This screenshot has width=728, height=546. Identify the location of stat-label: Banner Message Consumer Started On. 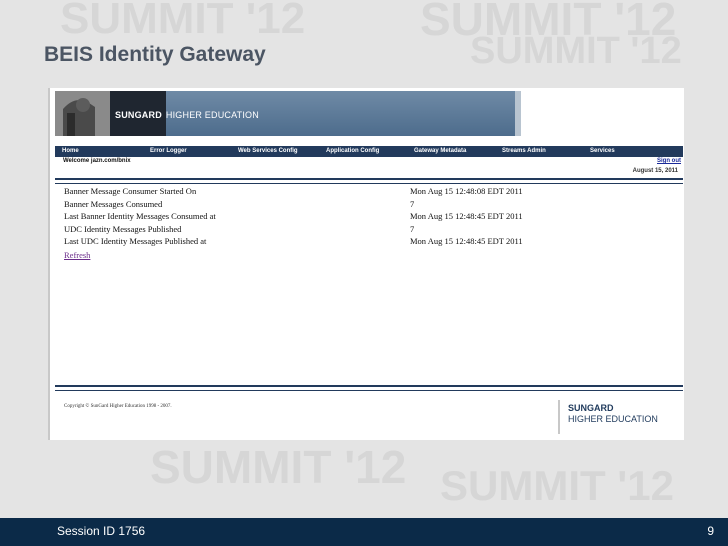
(130, 191).